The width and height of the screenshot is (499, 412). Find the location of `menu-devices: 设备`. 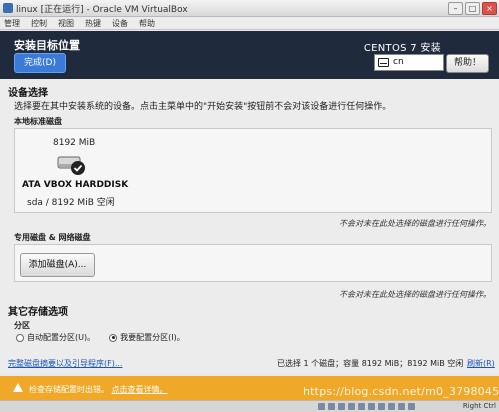

menu-devices: 设备 is located at coordinates (120, 23).